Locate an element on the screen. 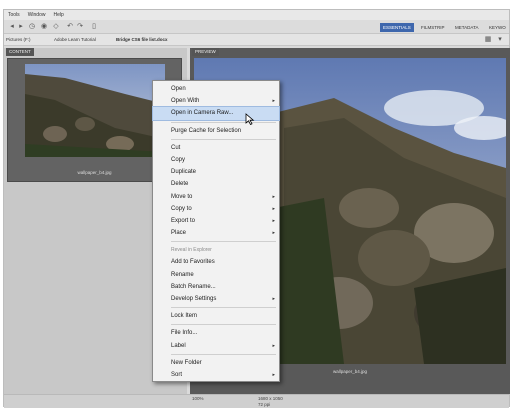 The width and height of the screenshot is (512, 409). trash-icon: ▯ is located at coordinates (94, 27).